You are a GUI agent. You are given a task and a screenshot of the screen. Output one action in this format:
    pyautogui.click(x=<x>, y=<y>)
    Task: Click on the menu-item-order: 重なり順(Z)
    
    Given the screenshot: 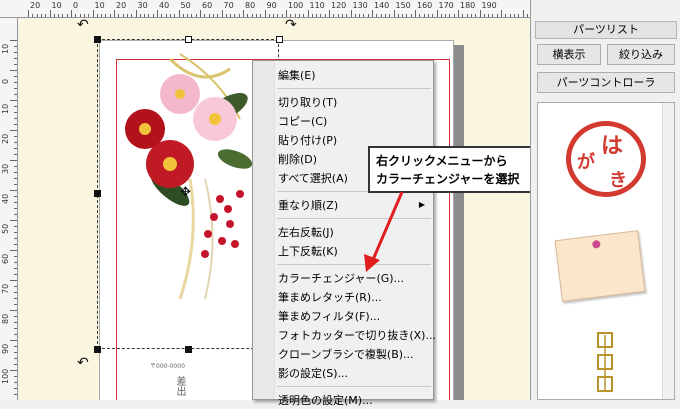 What is the action you would take?
    pyautogui.click(x=308, y=205)
    